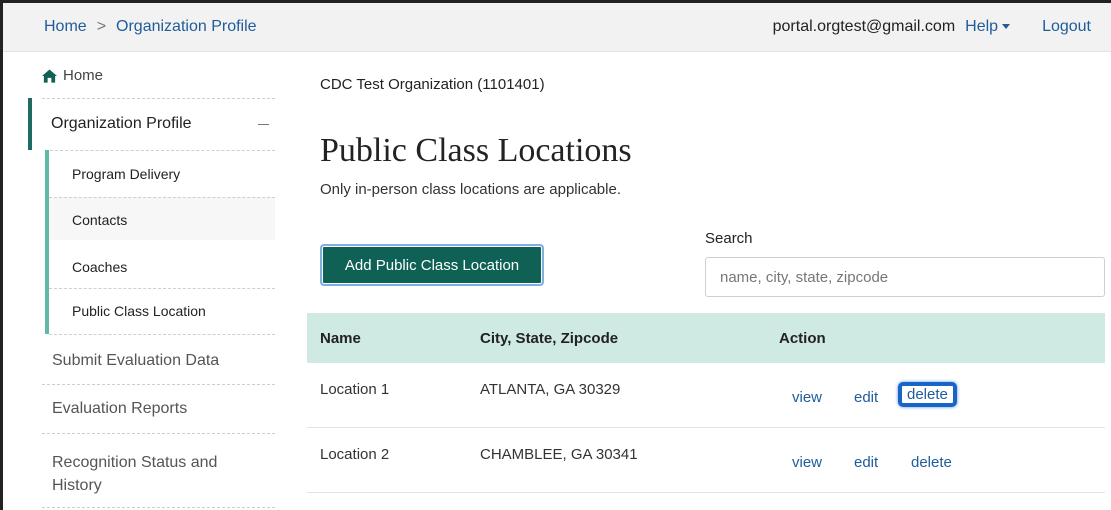  What do you see at coordinates (135, 361) in the screenshot?
I see `sidebar-item-submit-evaluation-data: Submit Evaluation Data` at bounding box center [135, 361].